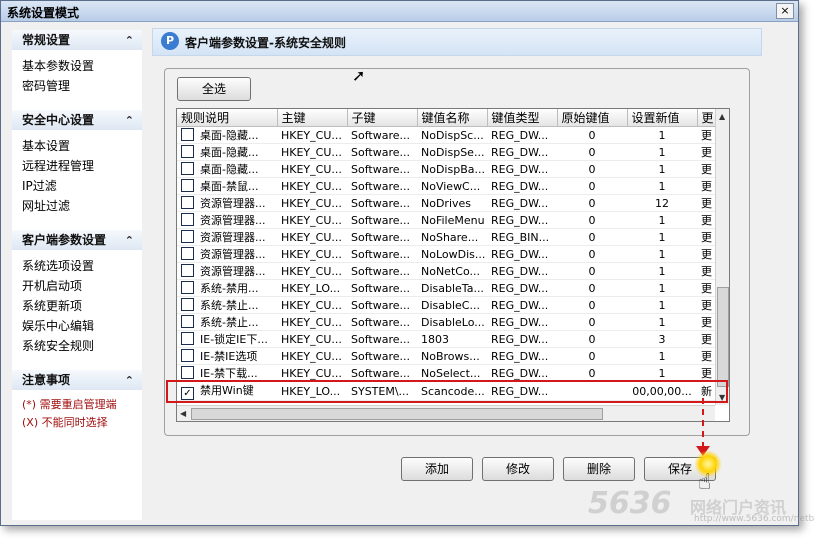  I want to click on sidebar-header-client: 客户端参数设置 ⌃, so click(77, 240).